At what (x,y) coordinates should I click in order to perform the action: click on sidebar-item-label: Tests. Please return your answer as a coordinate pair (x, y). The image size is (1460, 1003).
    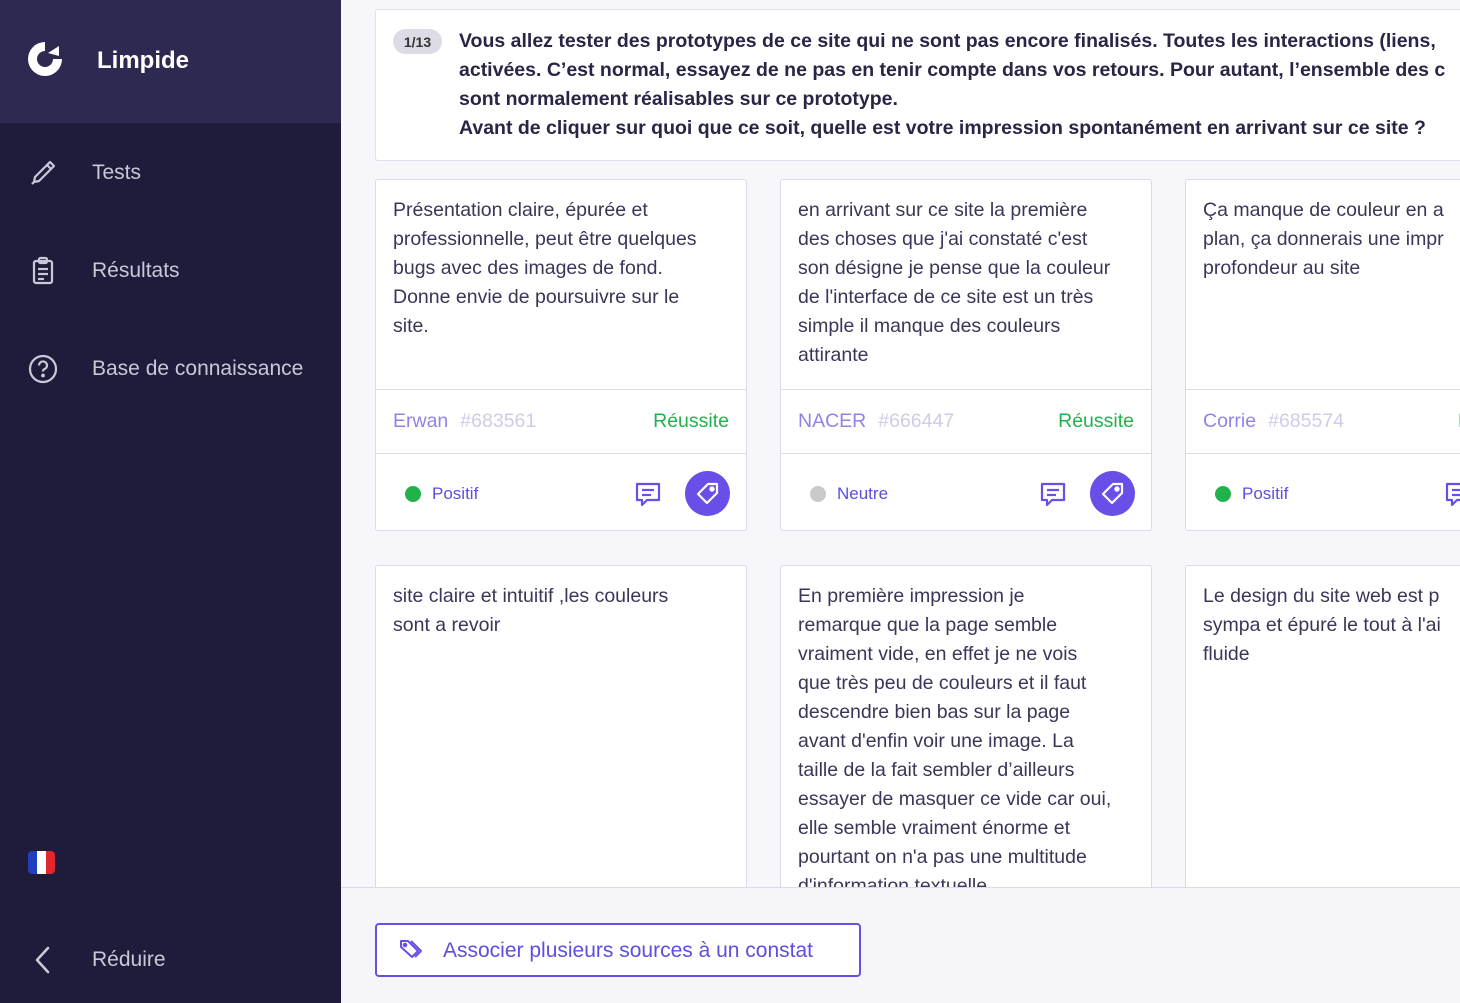
    Looking at the image, I should click on (117, 172).